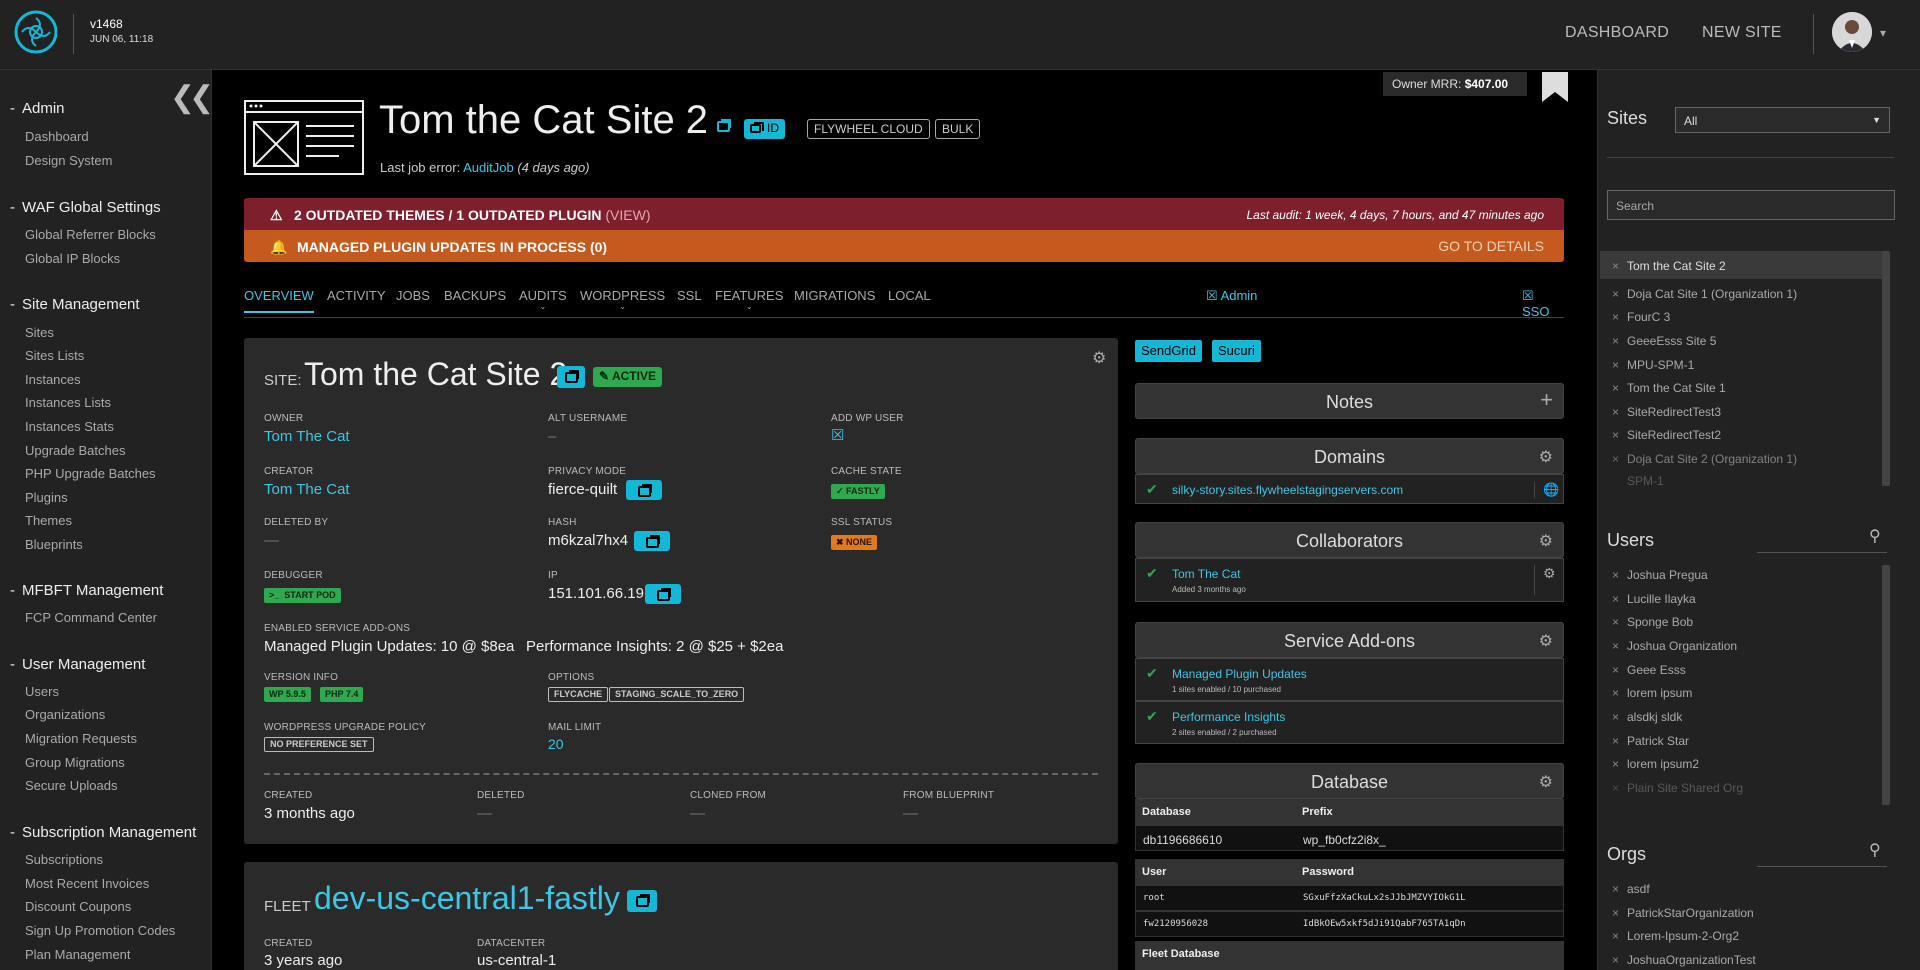 This screenshot has height=970, width=1920. Describe the element at coordinates (302, 595) in the screenshot. I see `start-pod-button: >_ START POD` at that location.